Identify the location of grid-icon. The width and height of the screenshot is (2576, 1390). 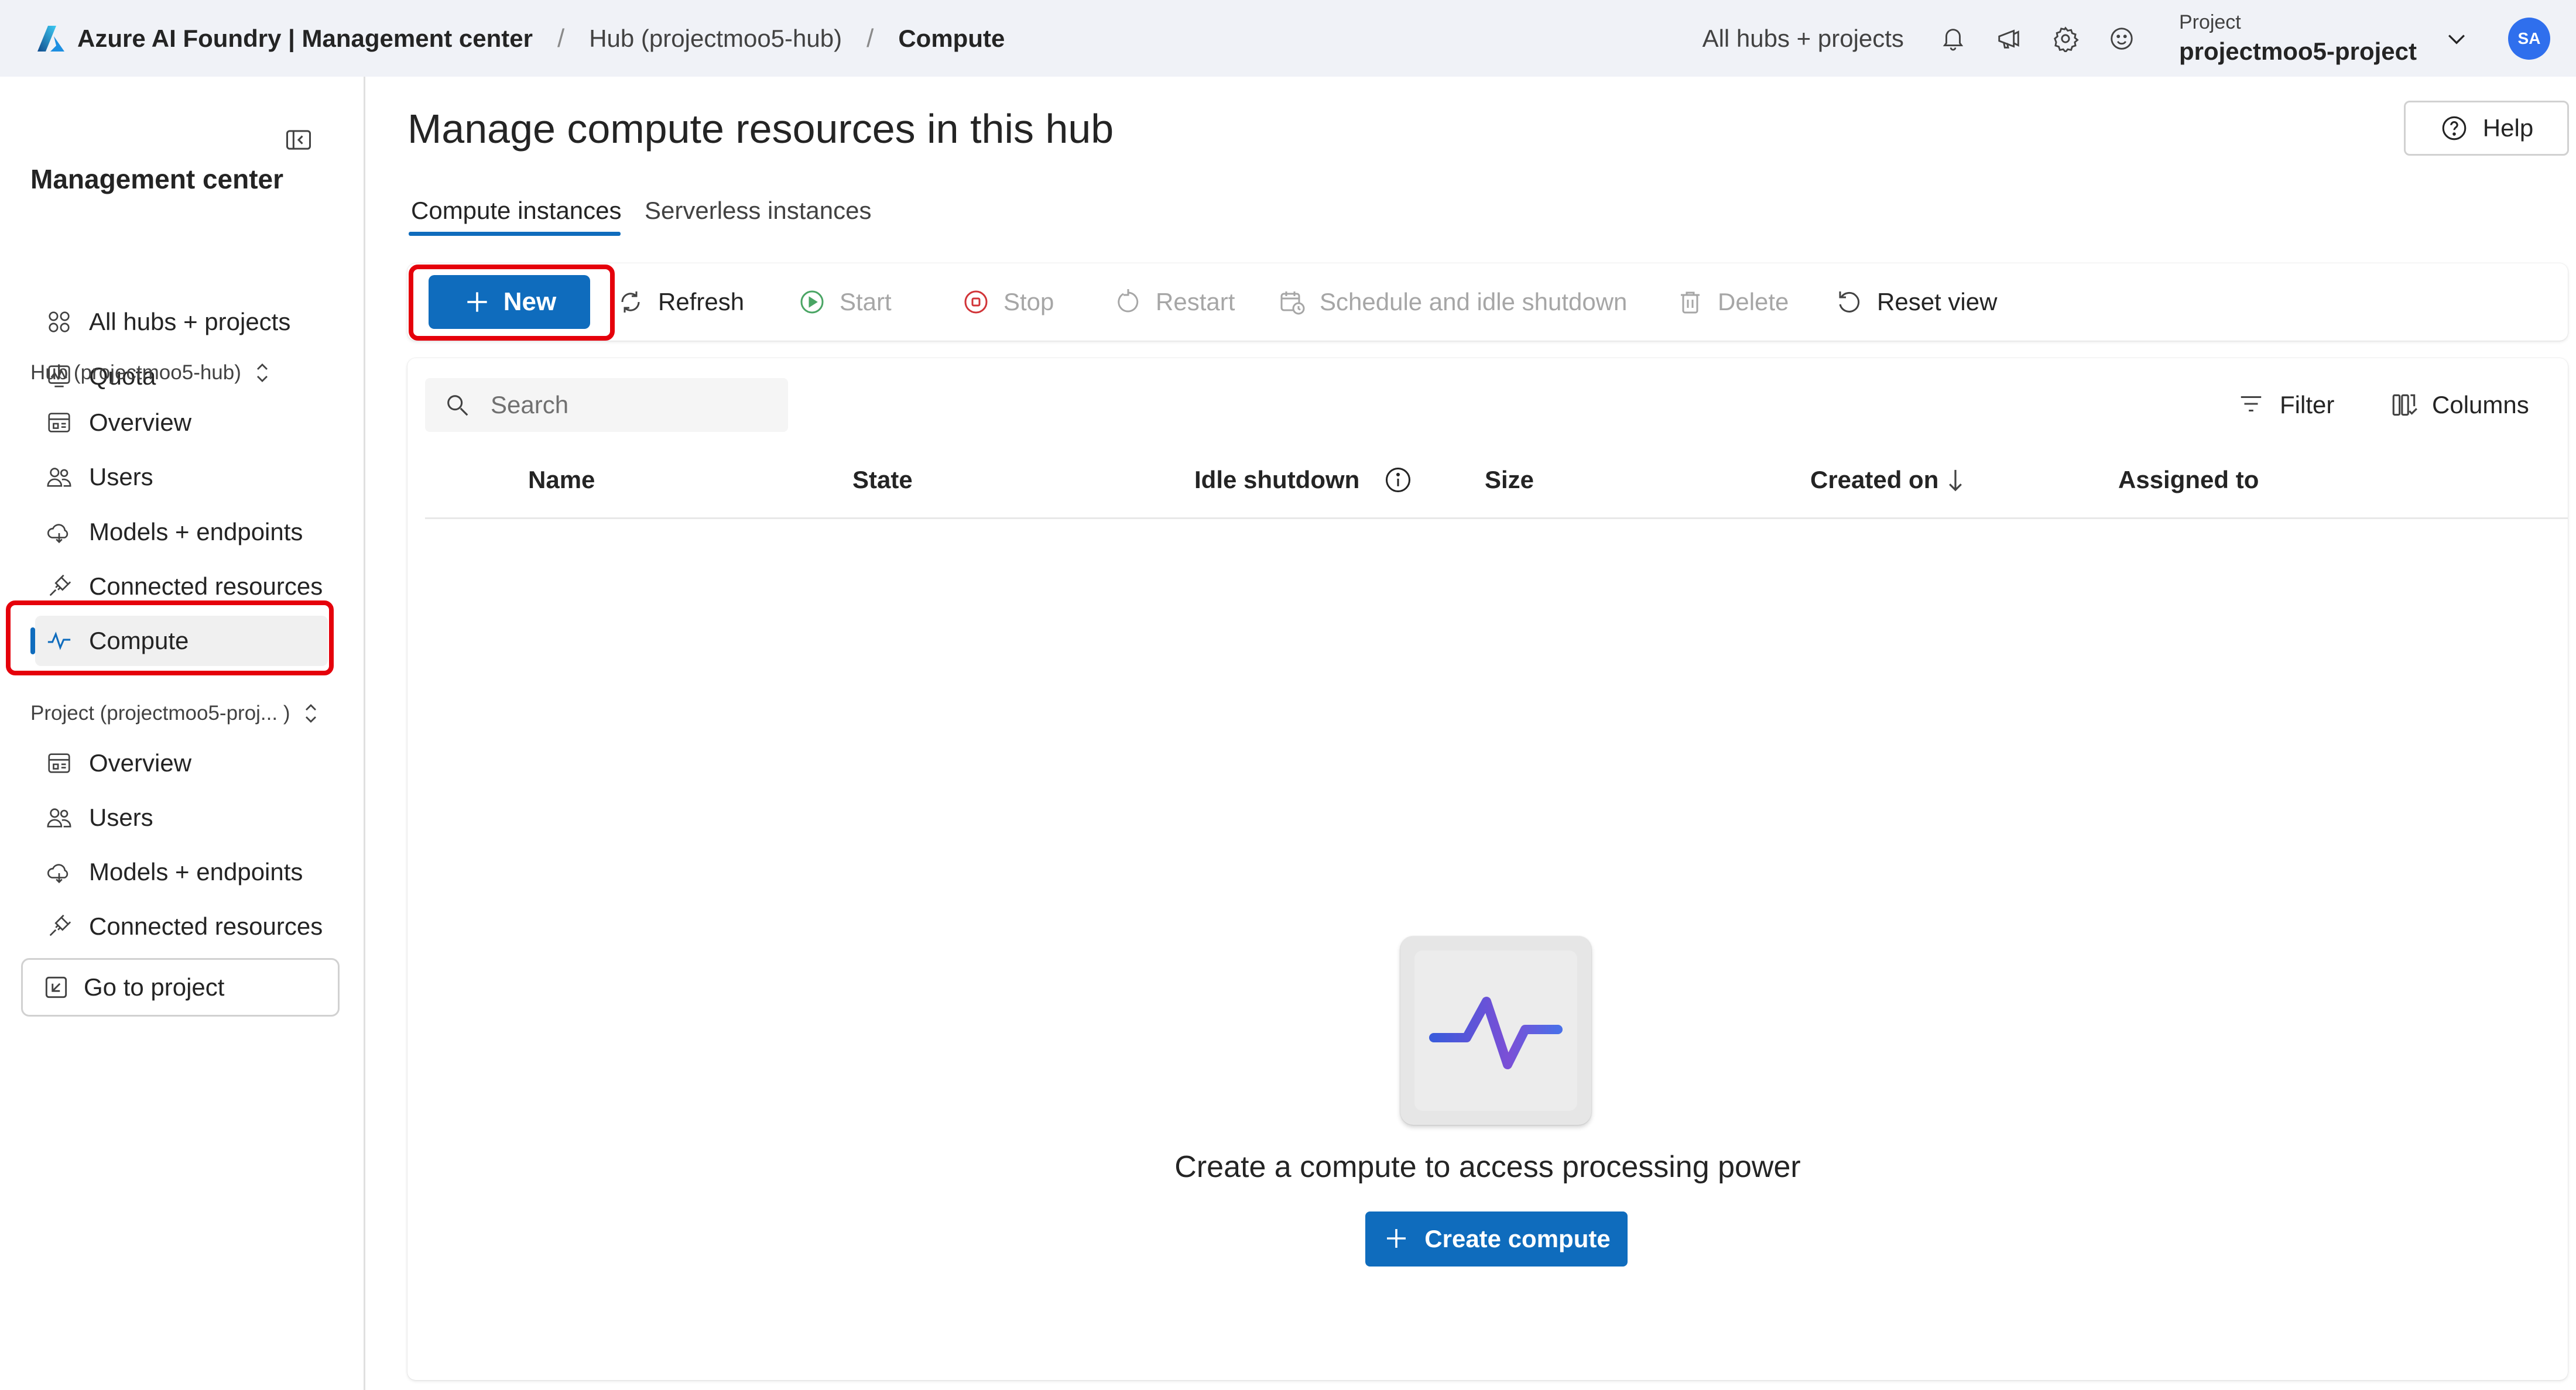
(59, 322).